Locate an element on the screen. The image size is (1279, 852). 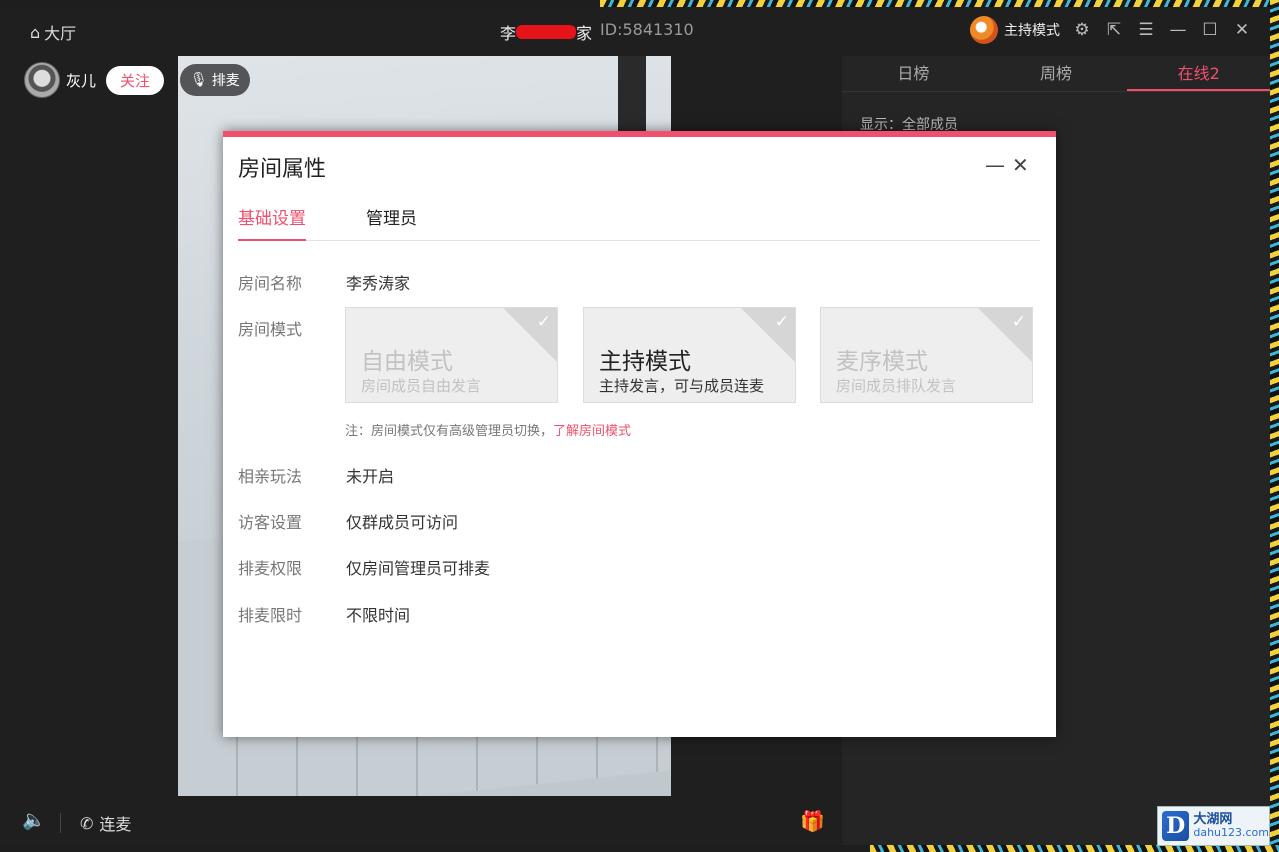
room-id: ID:5841310 is located at coordinates (647, 29).